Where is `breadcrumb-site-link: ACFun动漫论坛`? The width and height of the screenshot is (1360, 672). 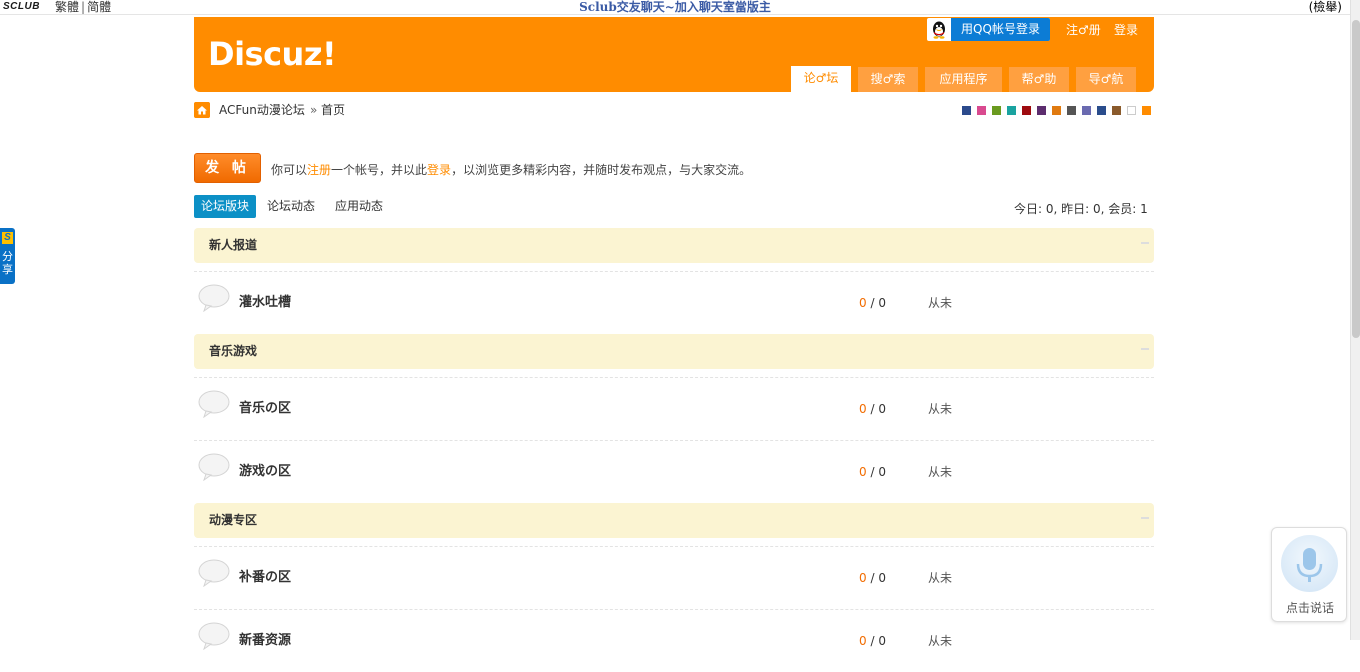
breadcrumb-site-link: ACFun动漫论坛 is located at coordinates (262, 110).